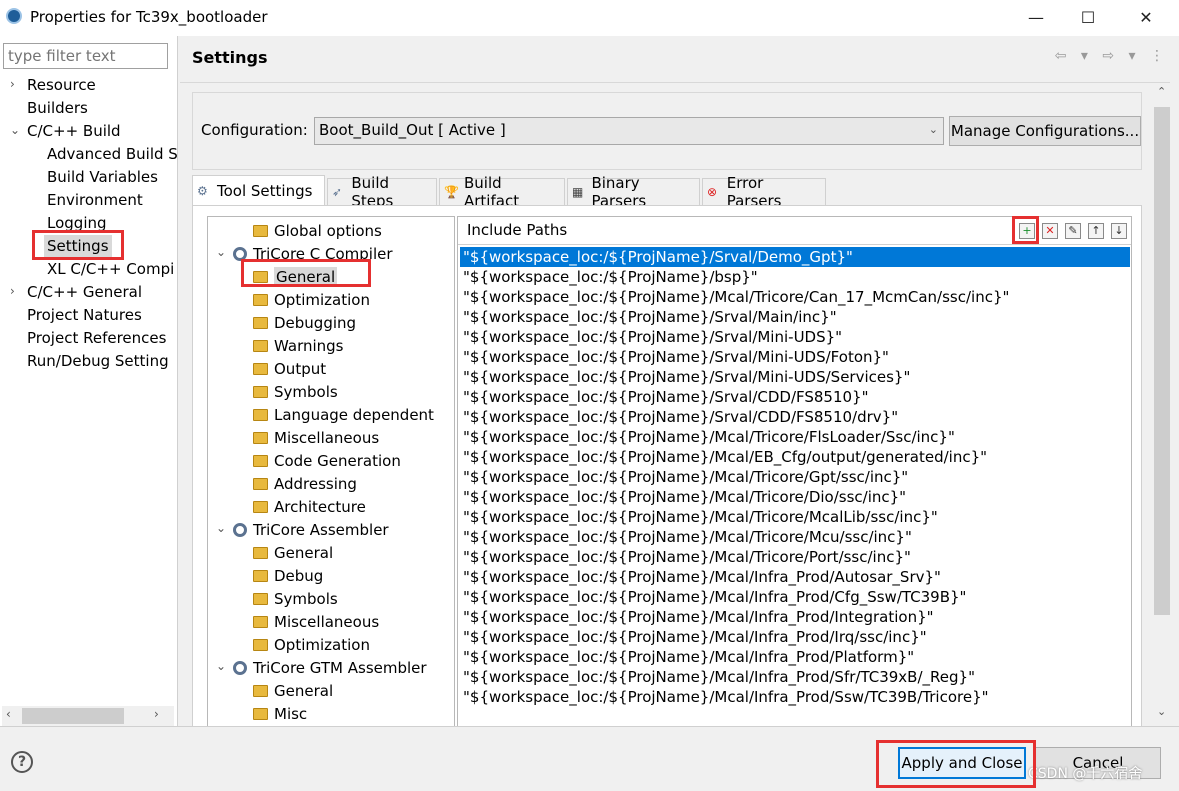 The width and height of the screenshot is (1179, 791). I want to click on close-button: ✕, so click(1146, 17).